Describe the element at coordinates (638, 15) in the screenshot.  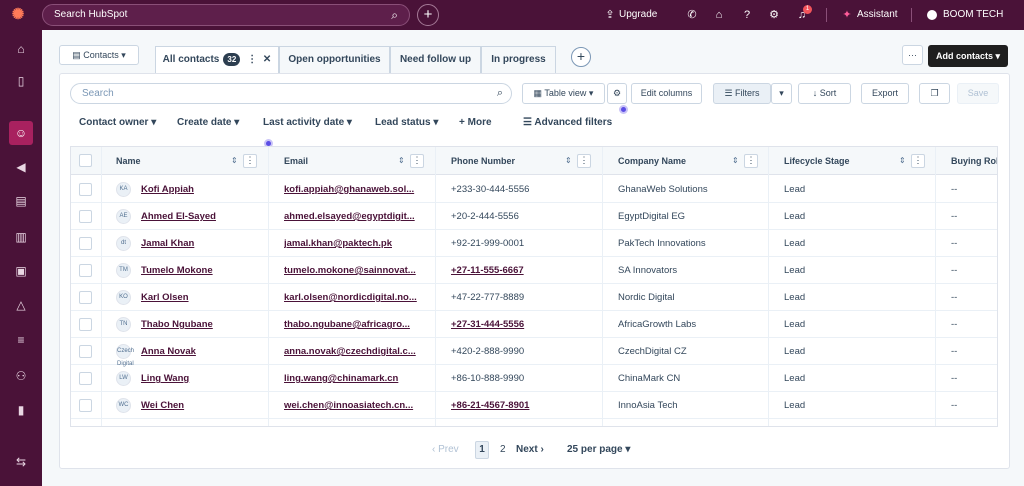
I see `upgrade-button: Upgrade` at that location.